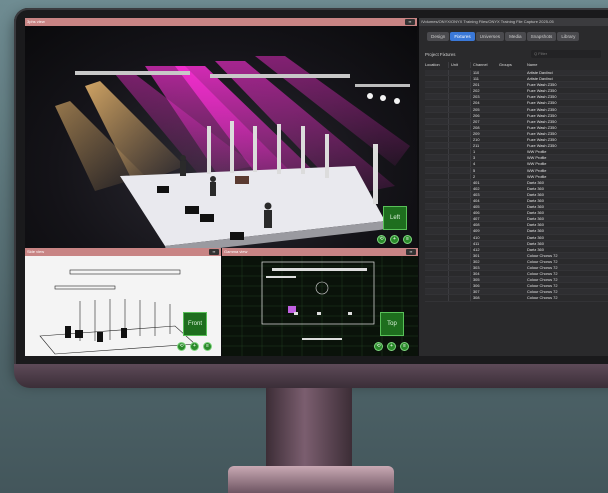 The width and height of the screenshot is (608, 493). Describe the element at coordinates (460, 65) in the screenshot. I see `column-header-unit: Unit` at that location.